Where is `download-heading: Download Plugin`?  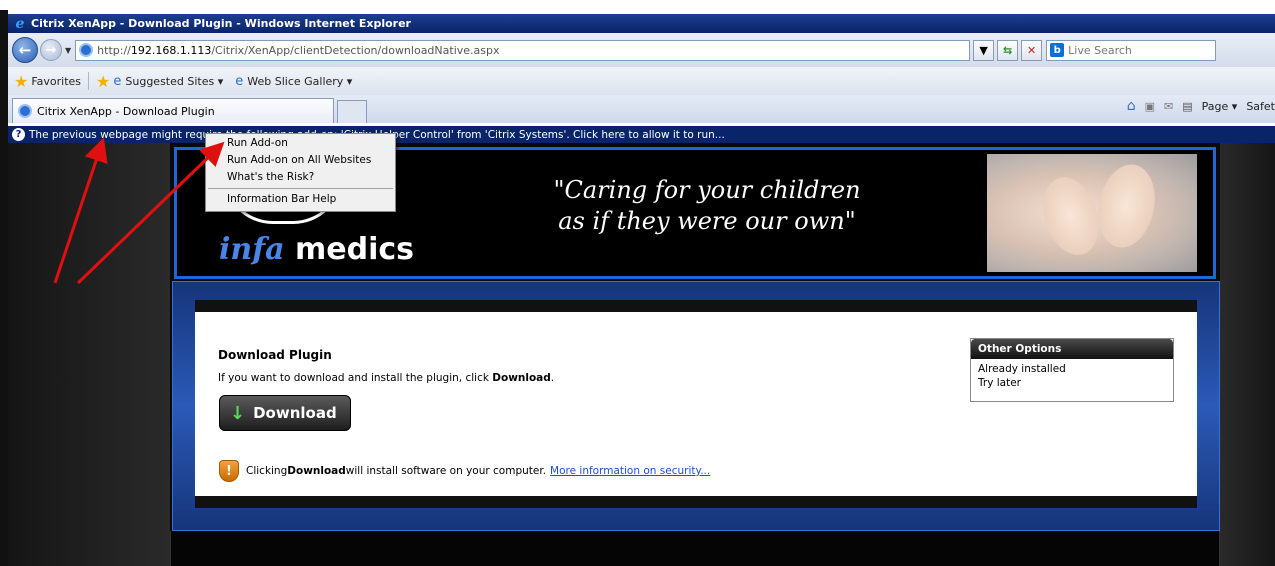 download-heading: Download Plugin is located at coordinates (275, 355).